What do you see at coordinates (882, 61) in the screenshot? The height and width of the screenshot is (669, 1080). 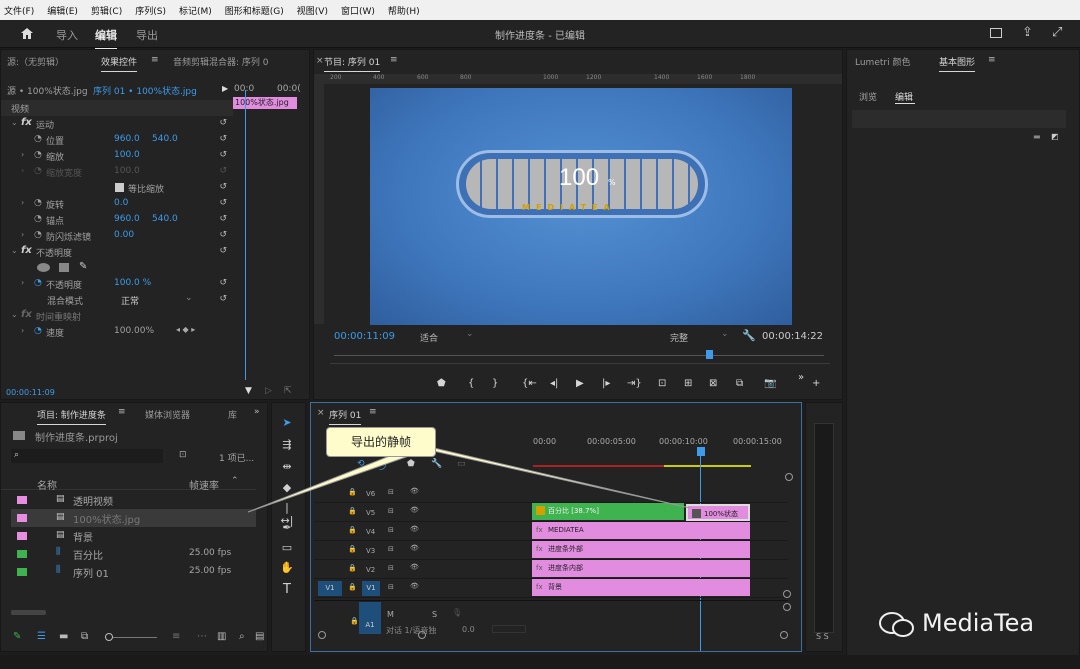 I see `tab-lumetri: Lumetri 颜色` at bounding box center [882, 61].